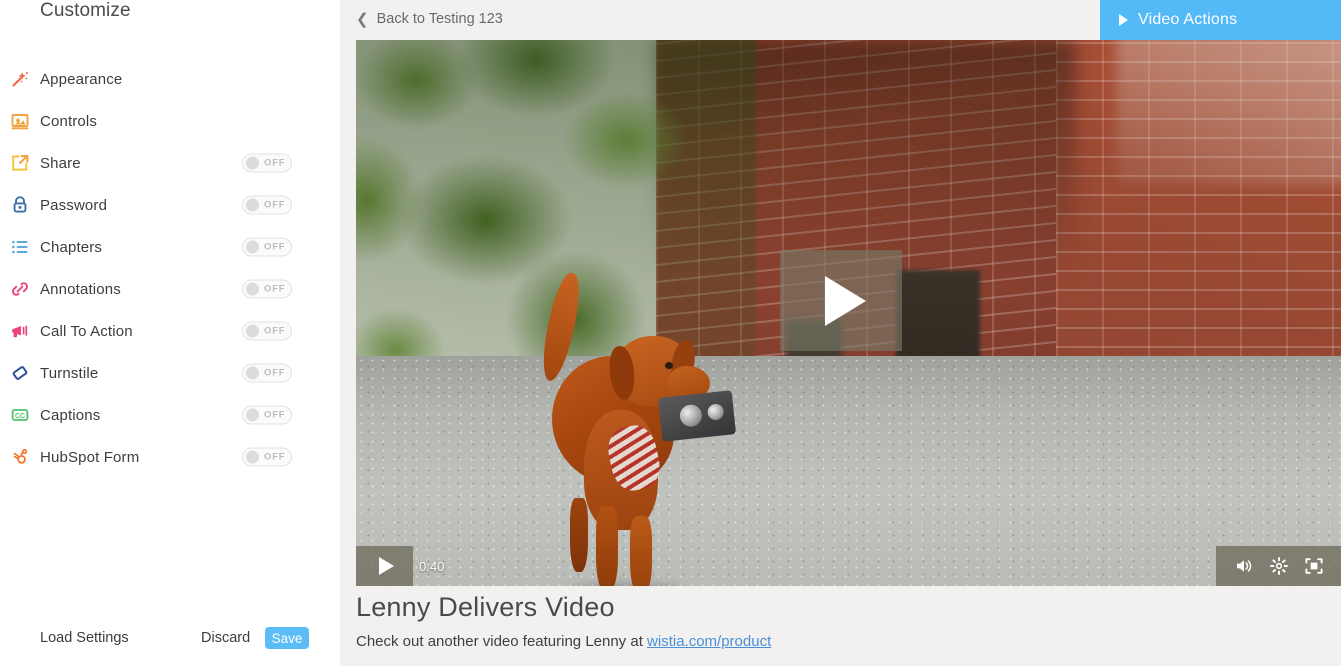  I want to click on camera-lens-secondary, so click(715, 412).